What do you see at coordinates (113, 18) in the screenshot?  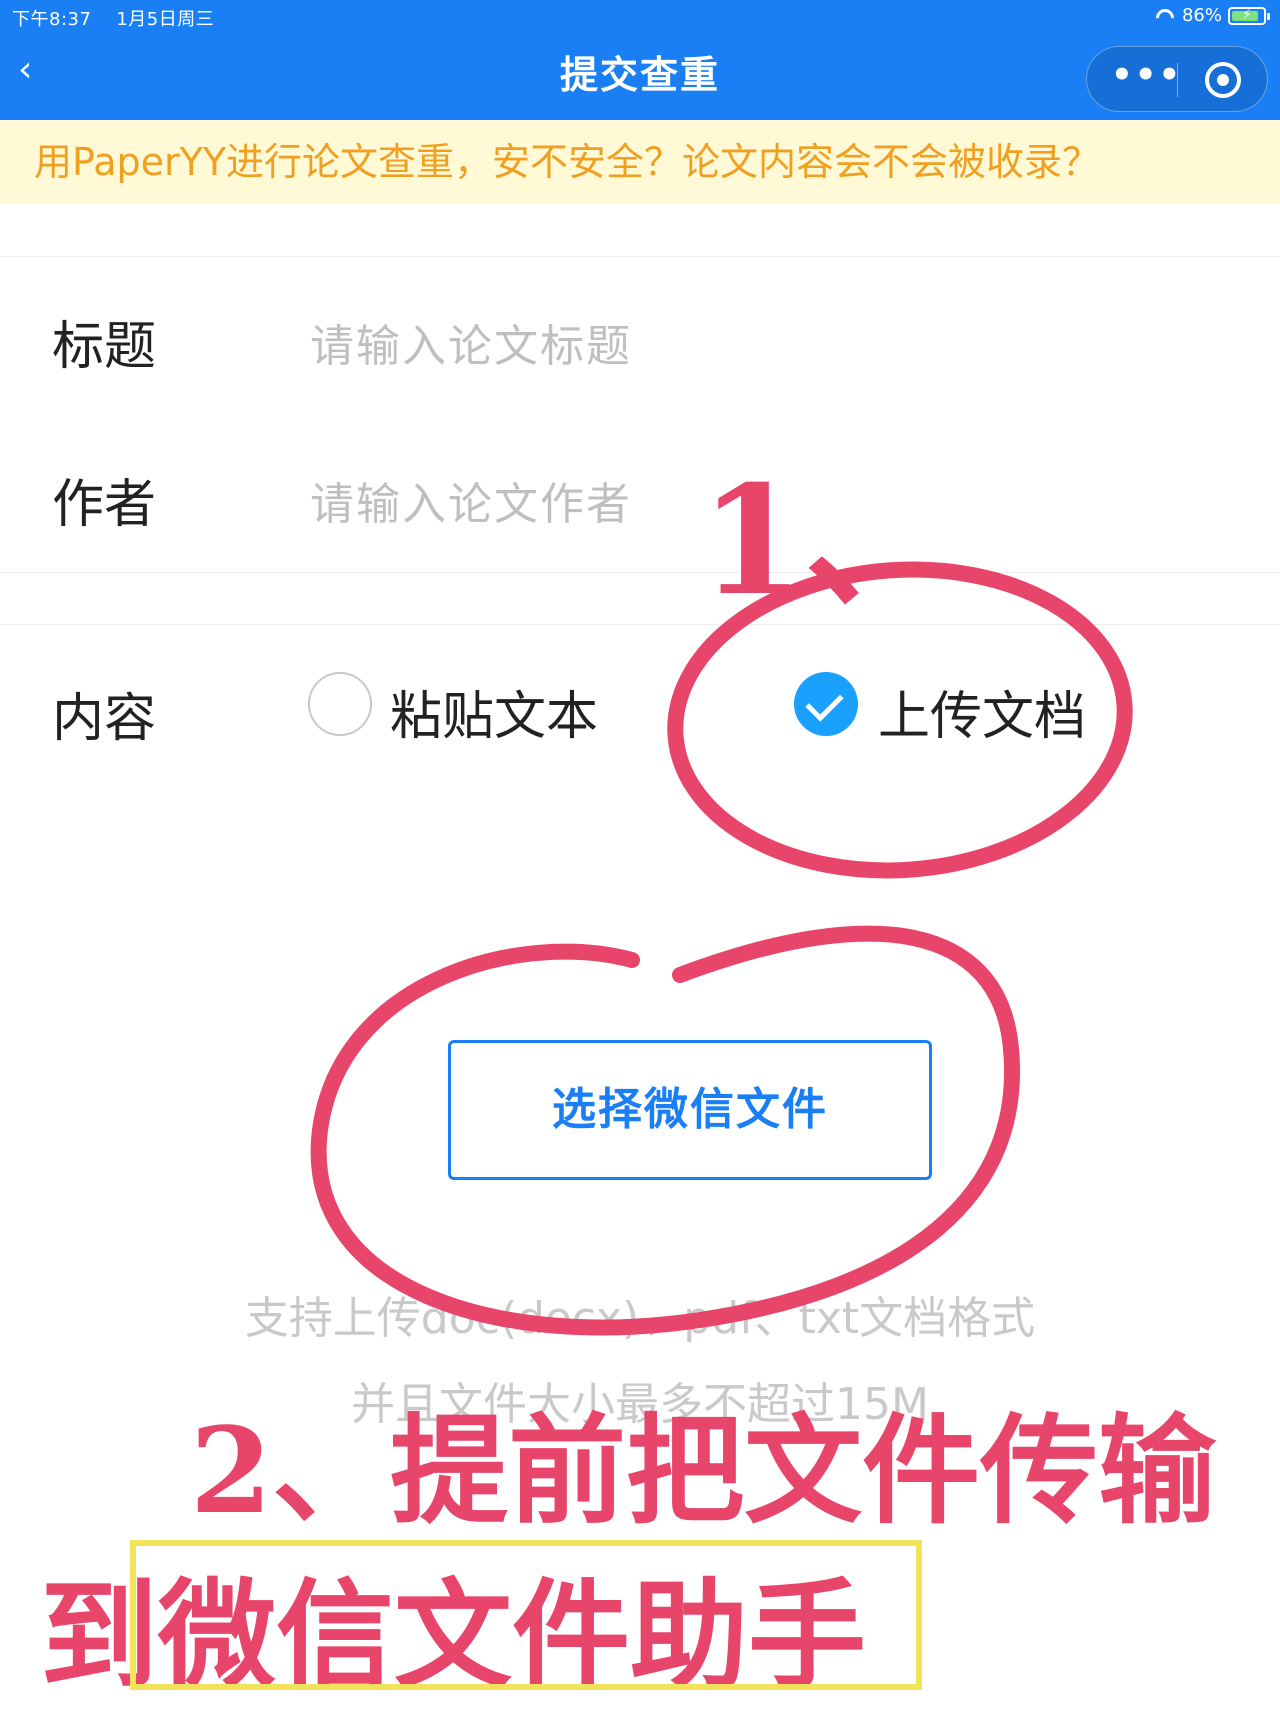 I see `status-time-date: 下午8:37 1月5日周三` at bounding box center [113, 18].